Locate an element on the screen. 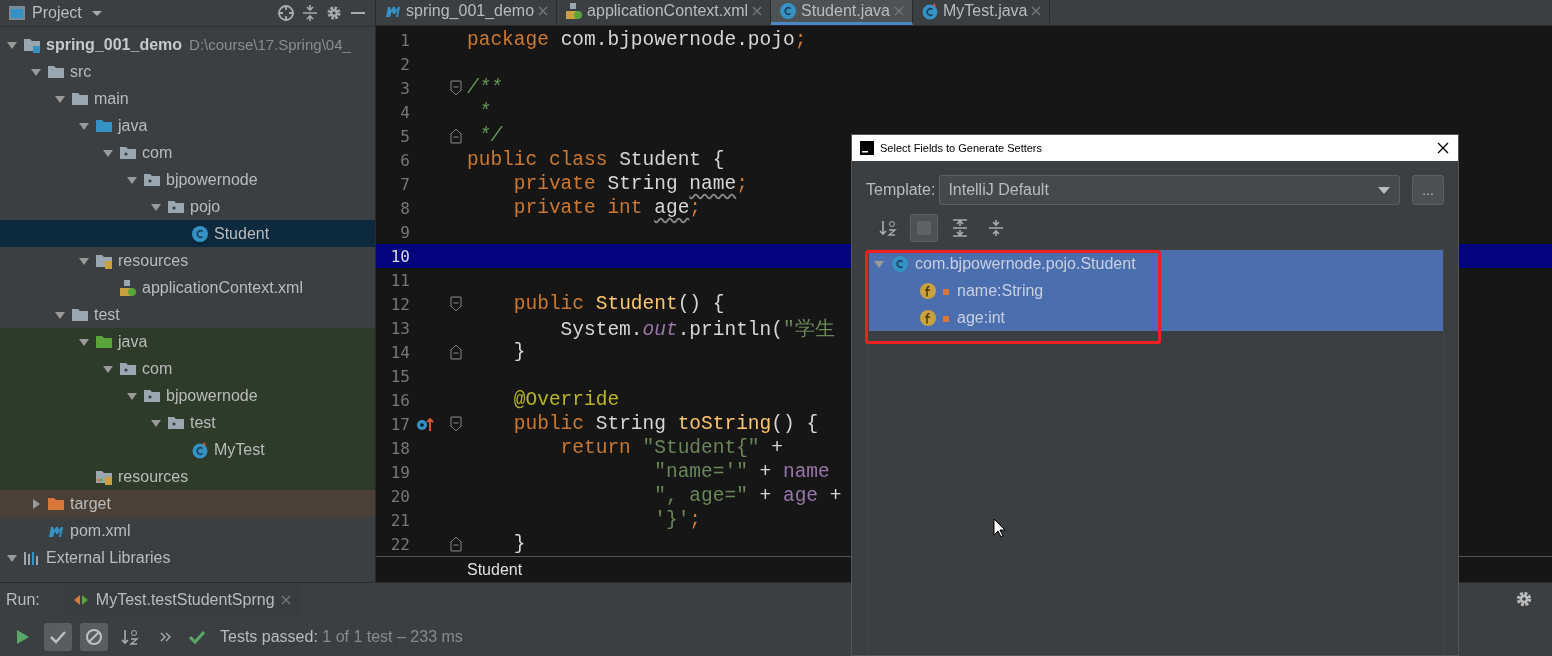 The image size is (1552, 656). template-label: Template: is located at coordinates (901, 190).